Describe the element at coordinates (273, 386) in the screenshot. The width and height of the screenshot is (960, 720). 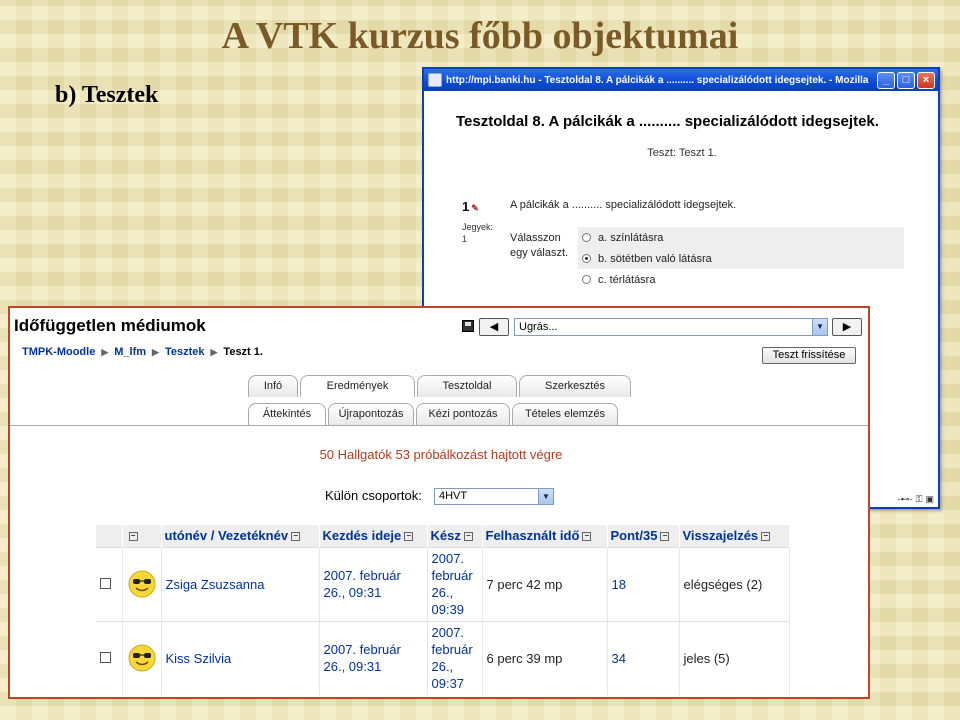
I see `tab-info: Infó` at that location.